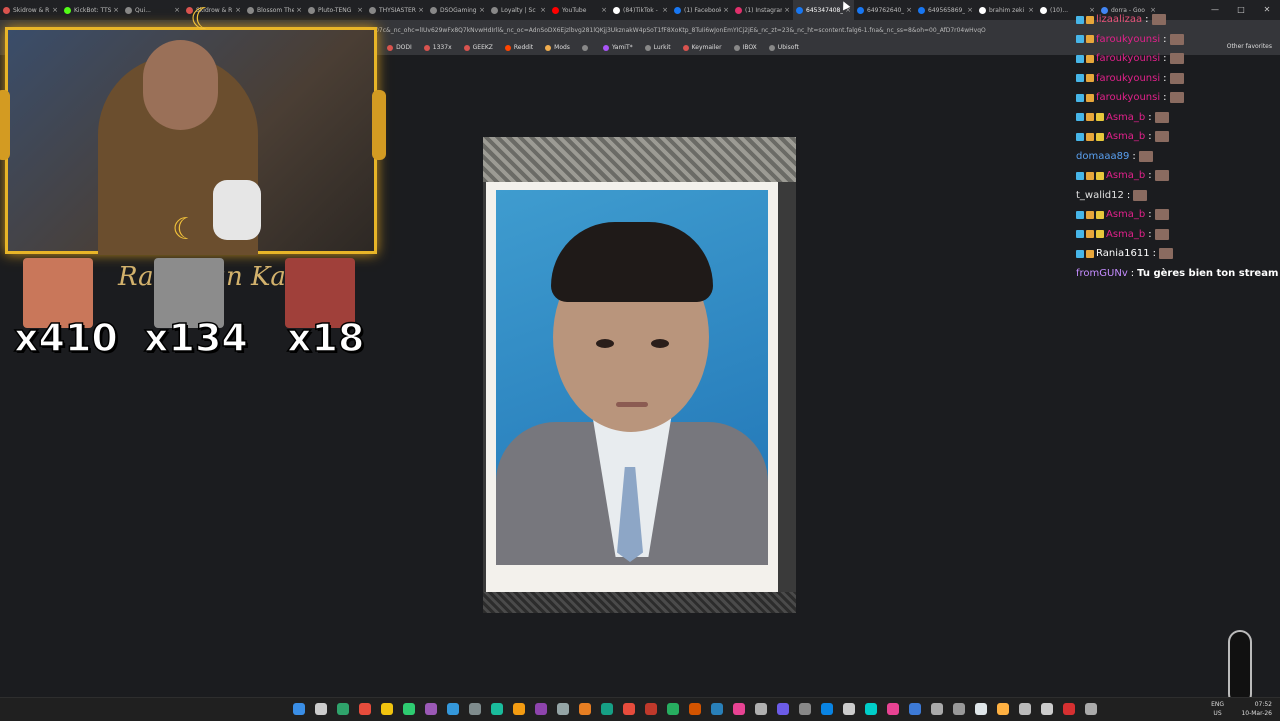  Describe the element at coordinates (762, 10) in the screenshot. I see `browser-tab: (1) Instagram ×` at that location.